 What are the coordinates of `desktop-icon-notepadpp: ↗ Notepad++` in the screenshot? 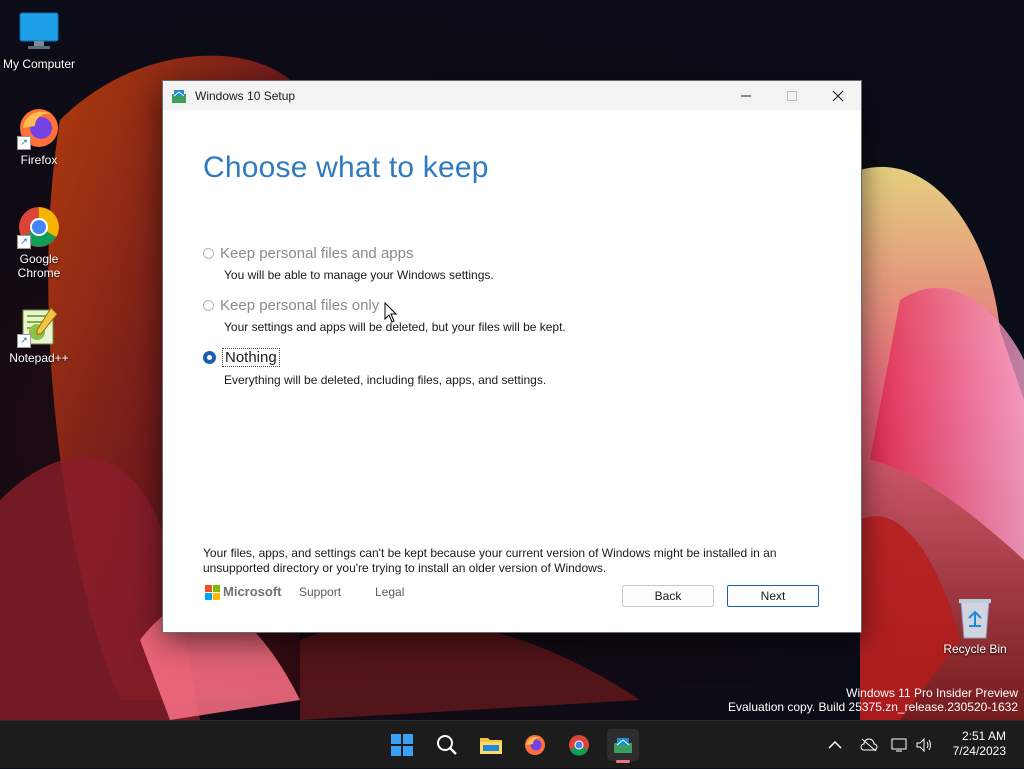 It's located at (39, 334).